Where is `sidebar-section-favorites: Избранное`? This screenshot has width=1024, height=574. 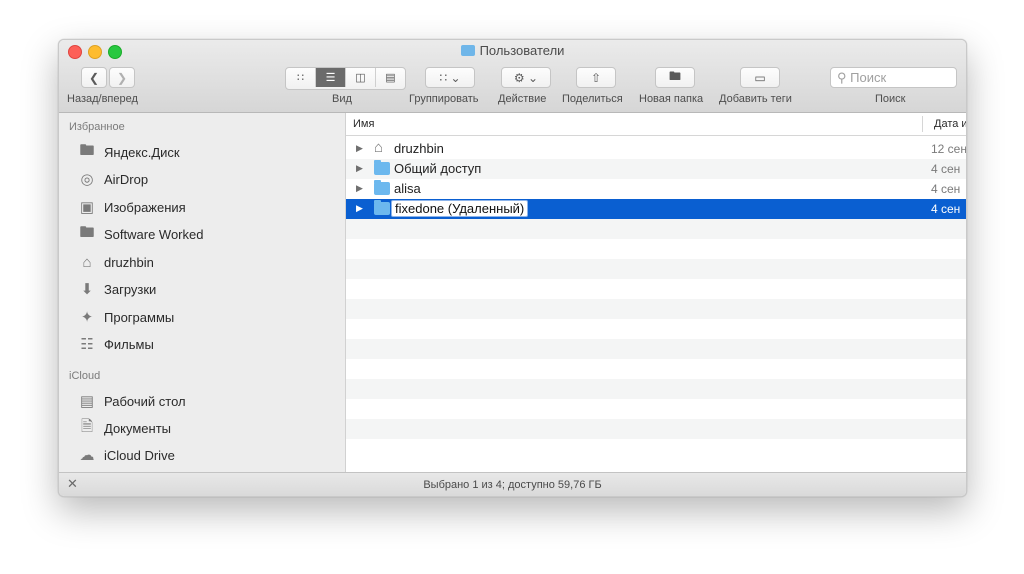
sidebar-section-favorites: Избранное is located at coordinates (97, 127).